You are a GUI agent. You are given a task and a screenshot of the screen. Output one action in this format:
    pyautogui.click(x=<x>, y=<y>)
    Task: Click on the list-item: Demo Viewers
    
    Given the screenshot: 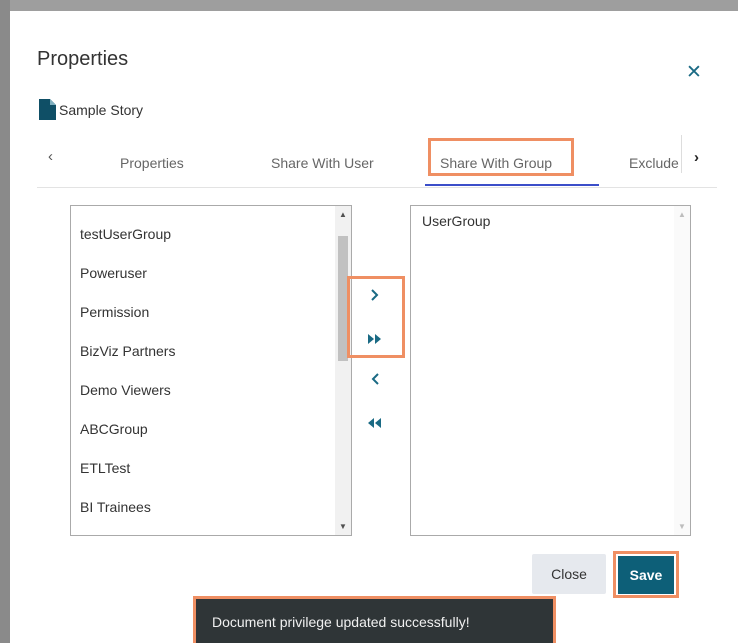 What is the action you would take?
    pyautogui.click(x=203, y=390)
    